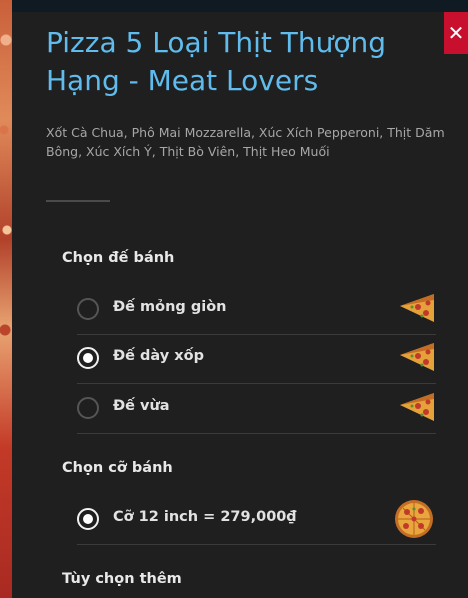  I want to click on size-option-label: Cỡ 12 inch = 279,000₫, so click(205, 517).